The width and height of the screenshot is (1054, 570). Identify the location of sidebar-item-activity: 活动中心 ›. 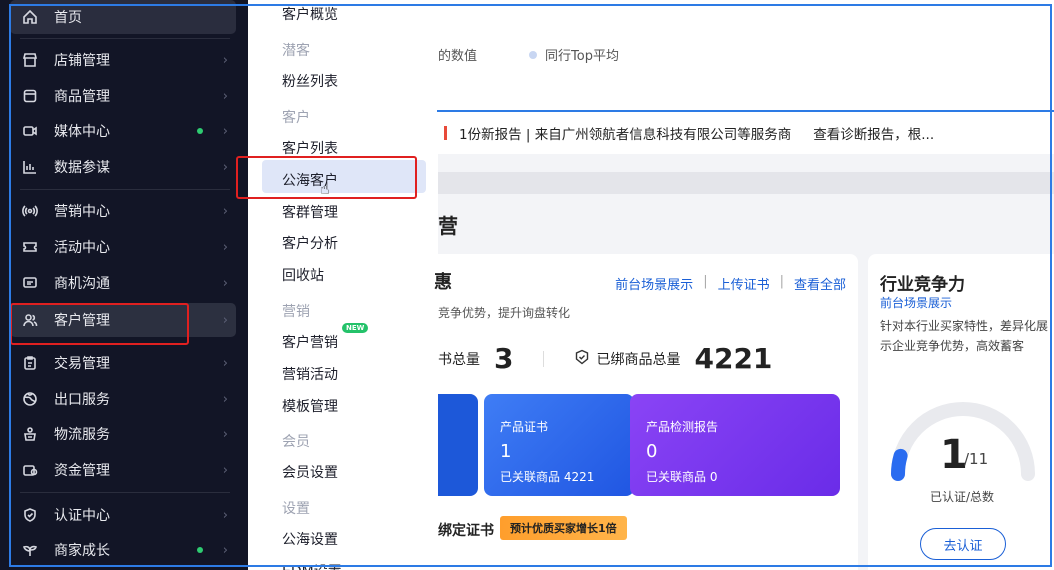
(123, 247).